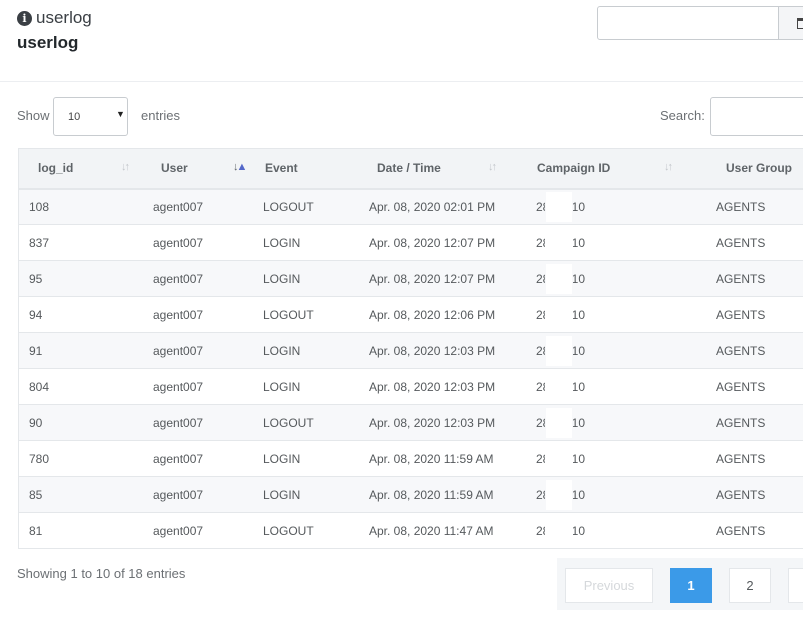 The width and height of the screenshot is (803, 619). What do you see at coordinates (36, 314) in the screenshot?
I see `cell-log-id: 94` at bounding box center [36, 314].